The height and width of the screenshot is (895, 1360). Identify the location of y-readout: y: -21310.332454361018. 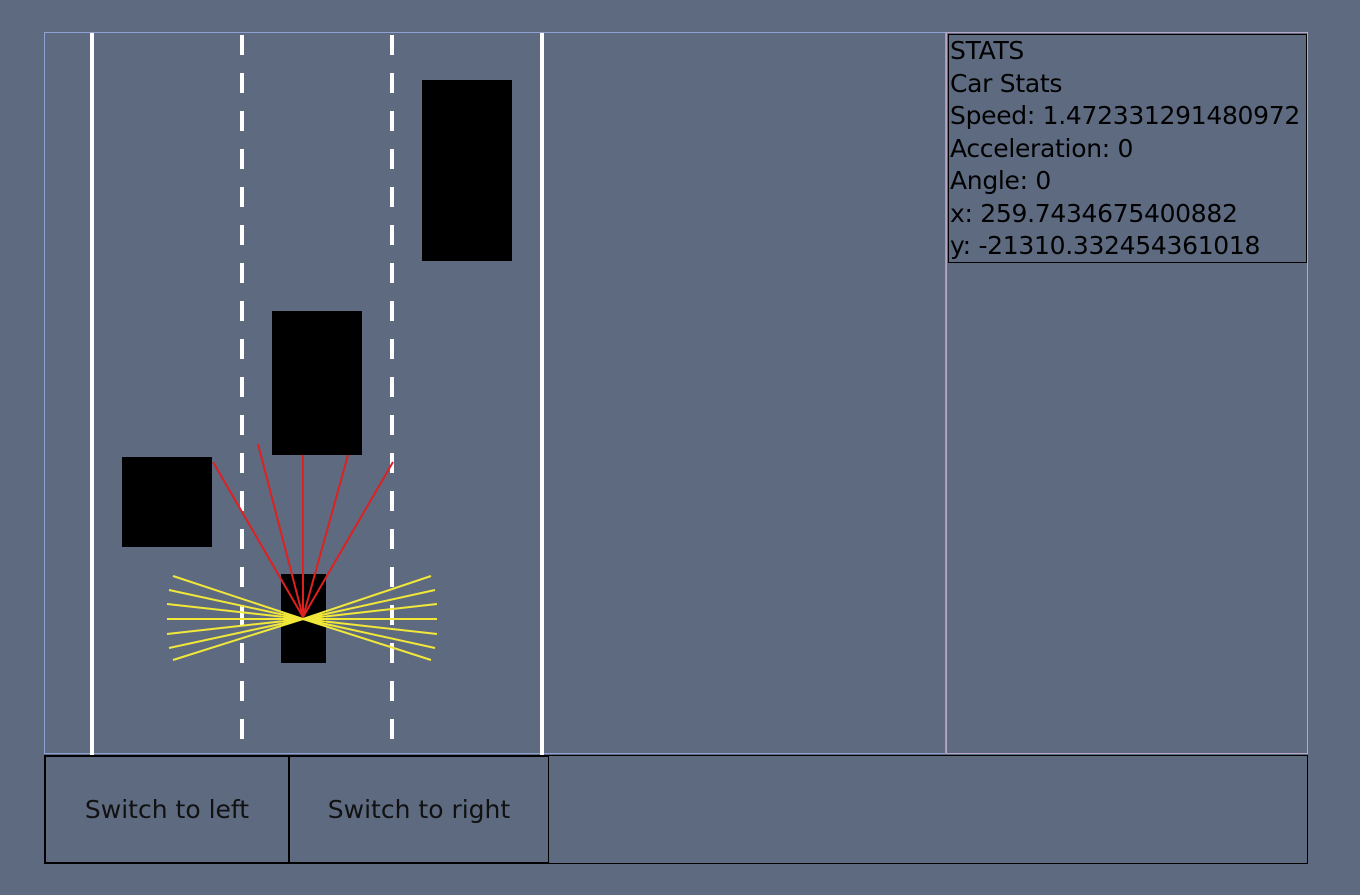
(1105, 245).